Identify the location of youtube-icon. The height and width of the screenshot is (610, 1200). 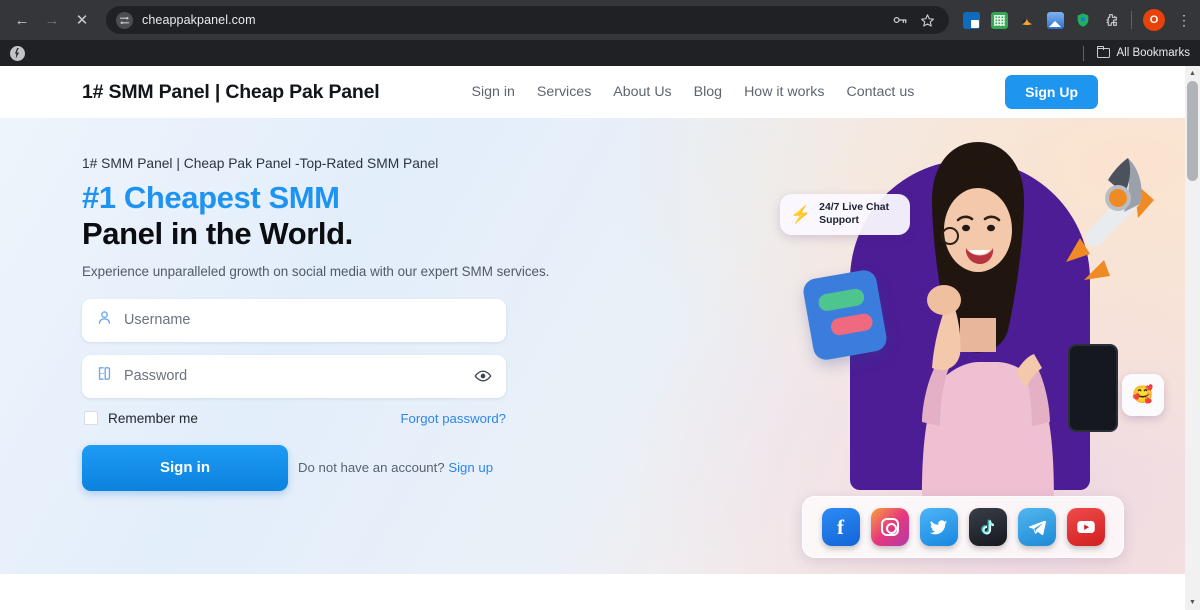
(1085, 527).